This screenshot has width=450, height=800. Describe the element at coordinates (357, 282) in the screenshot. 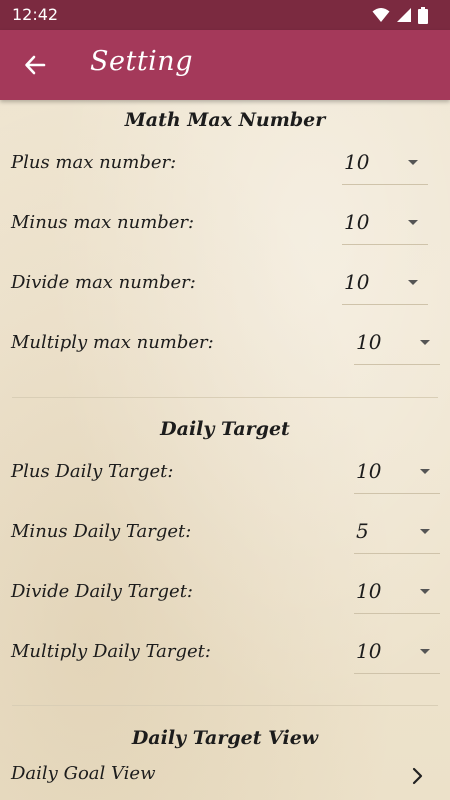

I see `divide-max-value: 10` at that location.